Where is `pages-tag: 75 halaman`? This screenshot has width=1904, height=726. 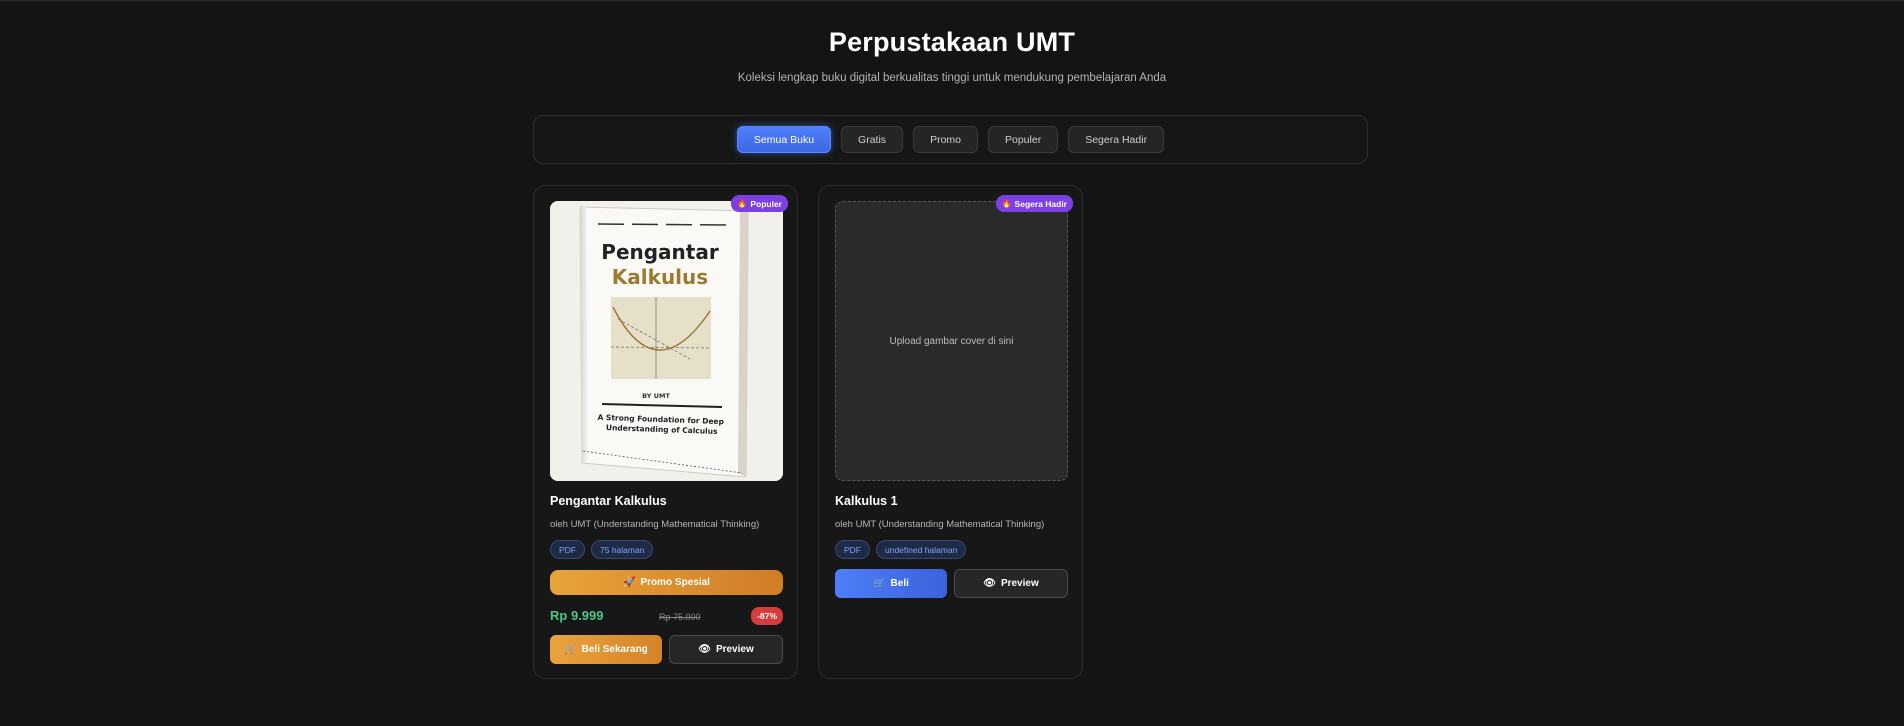
pages-tag: 75 halaman is located at coordinates (622, 549).